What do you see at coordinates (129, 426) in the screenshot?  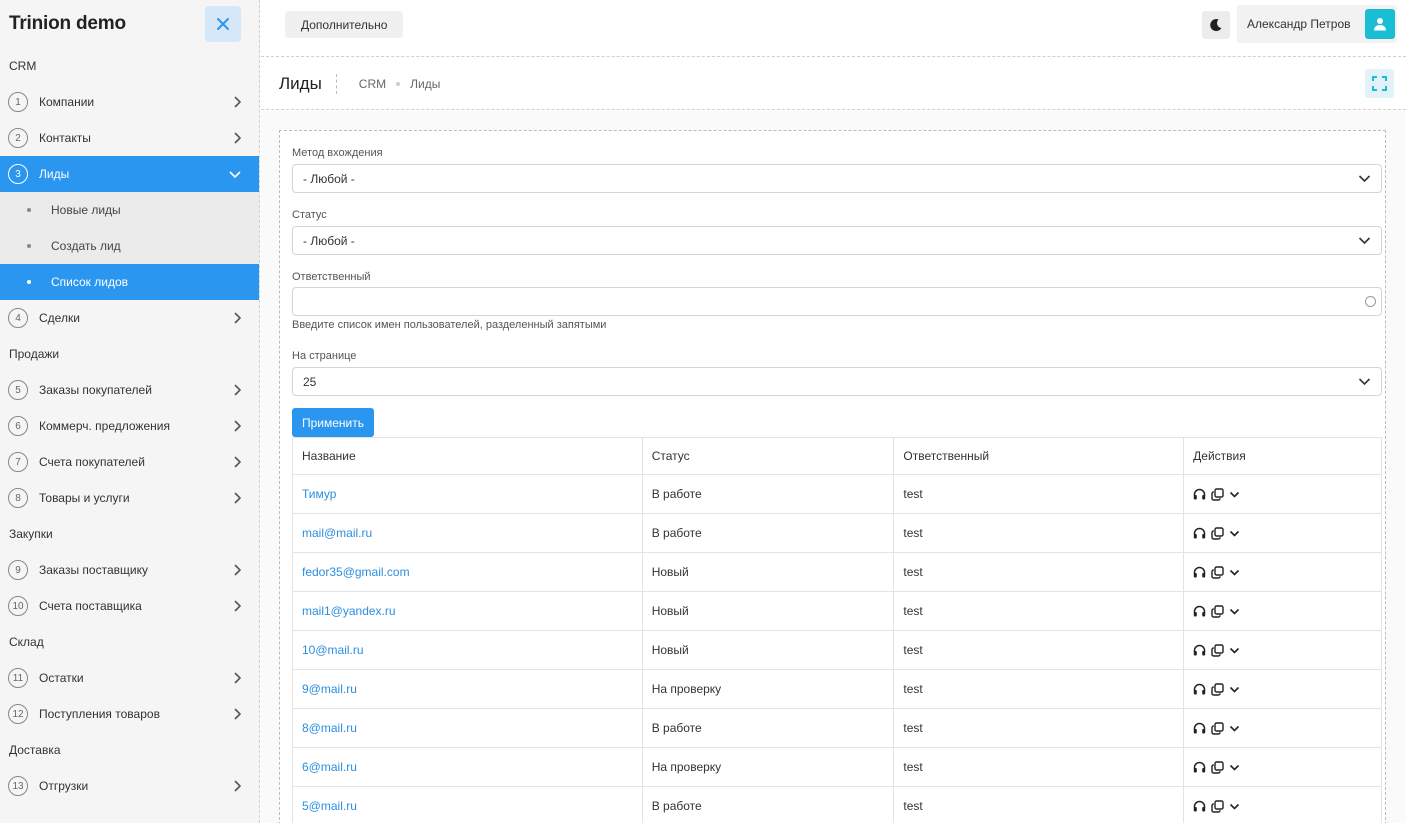 I see `sidebar-item-quotes: 6 Коммерч. предложения` at bounding box center [129, 426].